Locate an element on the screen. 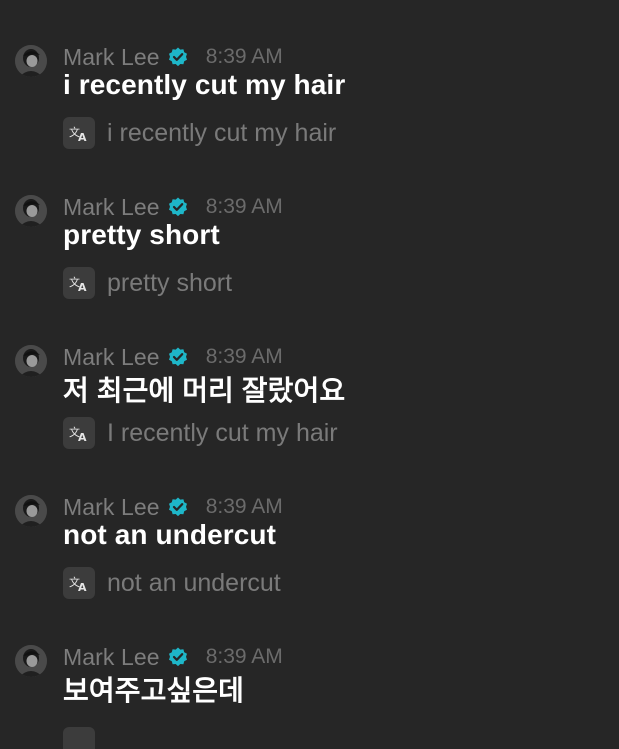 The image size is (619, 749). message-text: pretty short is located at coordinates (141, 234).